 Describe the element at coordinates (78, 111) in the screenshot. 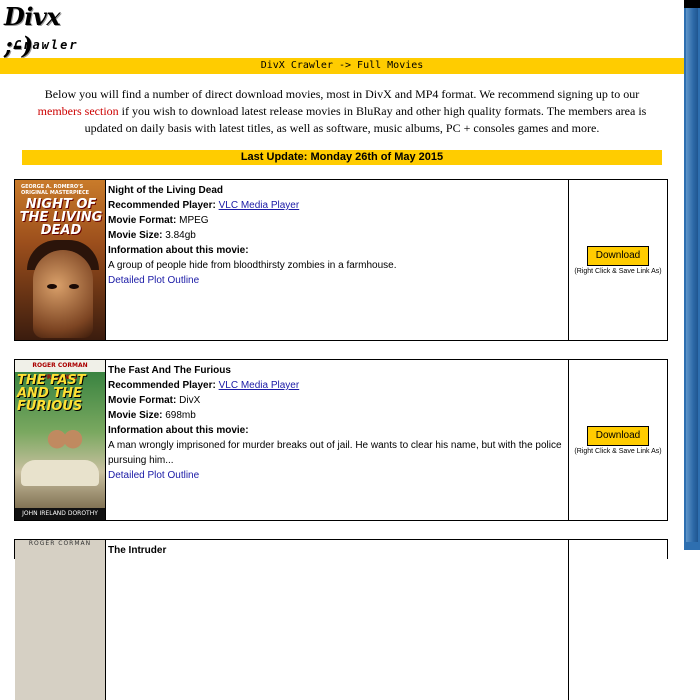

I see `members-section-link: members section` at that location.